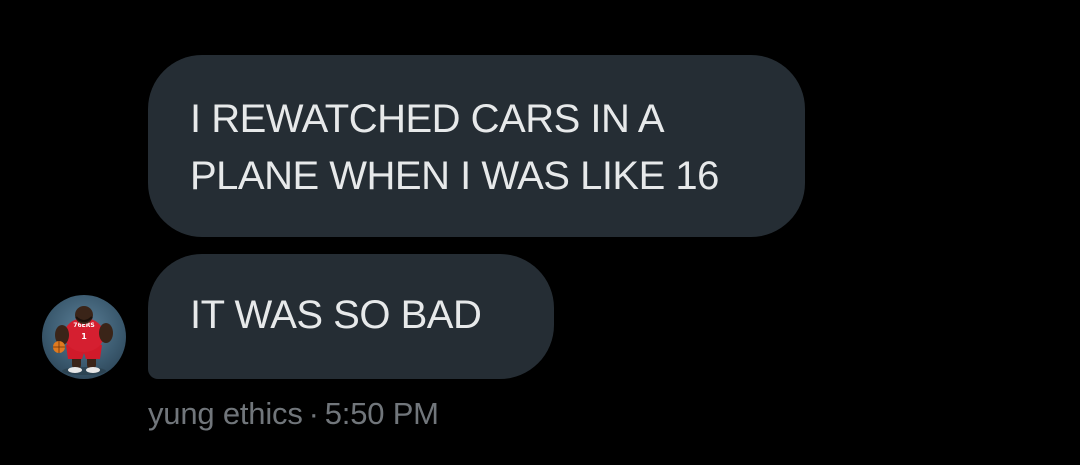 The height and width of the screenshot is (465, 1080). I want to click on message-meta: yung ethics · 5:50 PM, so click(293, 414).